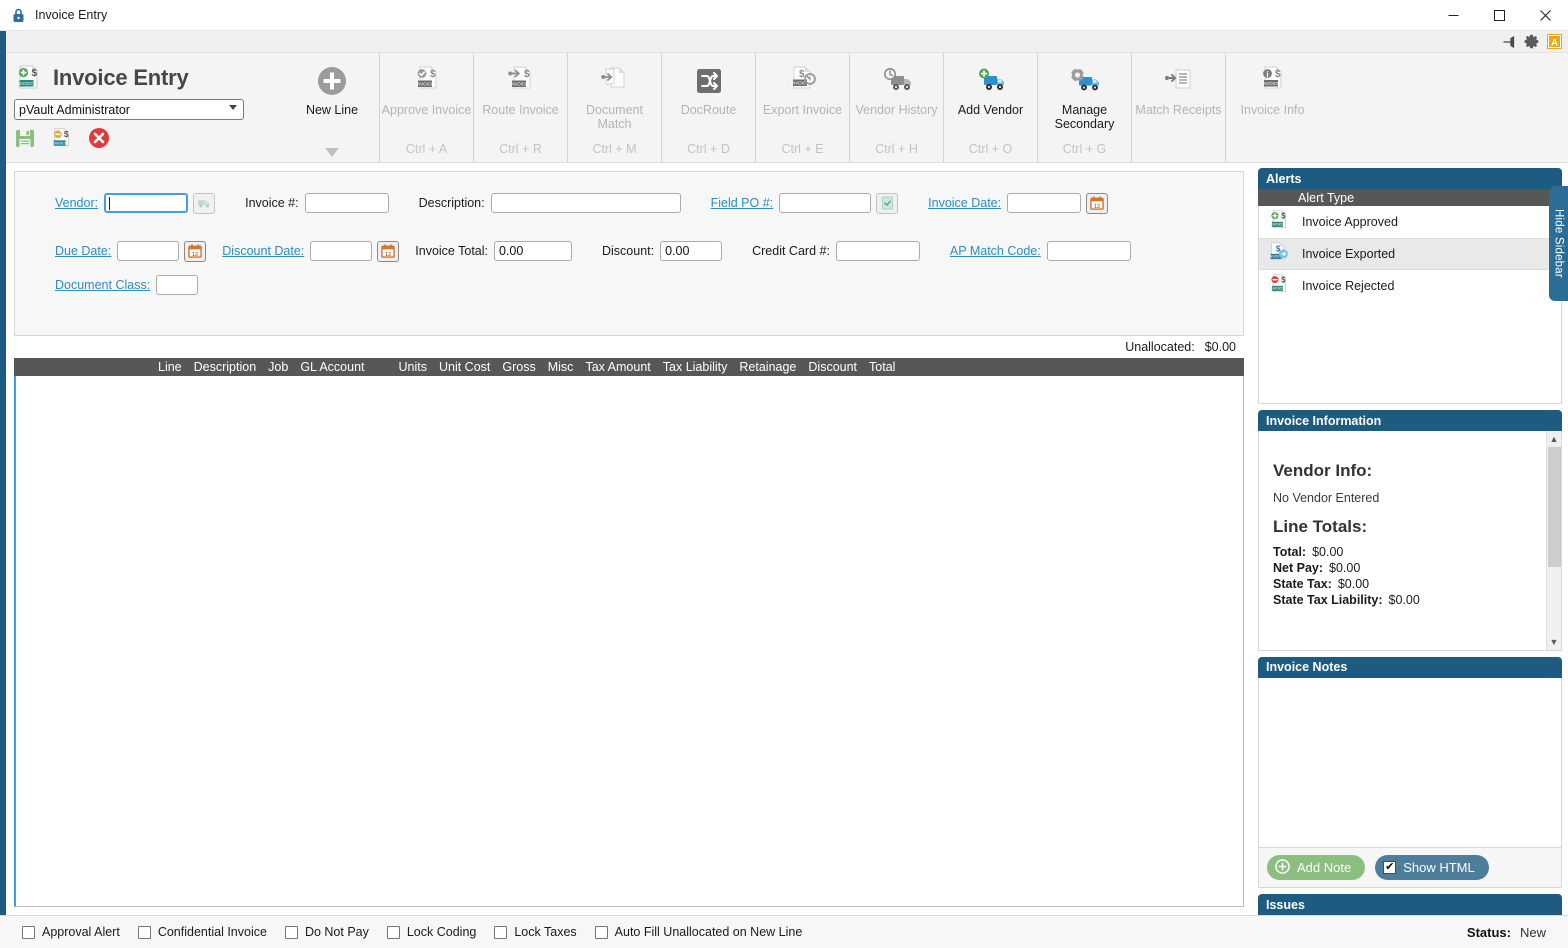  Describe the element at coordinates (170, 367) in the screenshot. I see `grid-col-line: Line` at that location.